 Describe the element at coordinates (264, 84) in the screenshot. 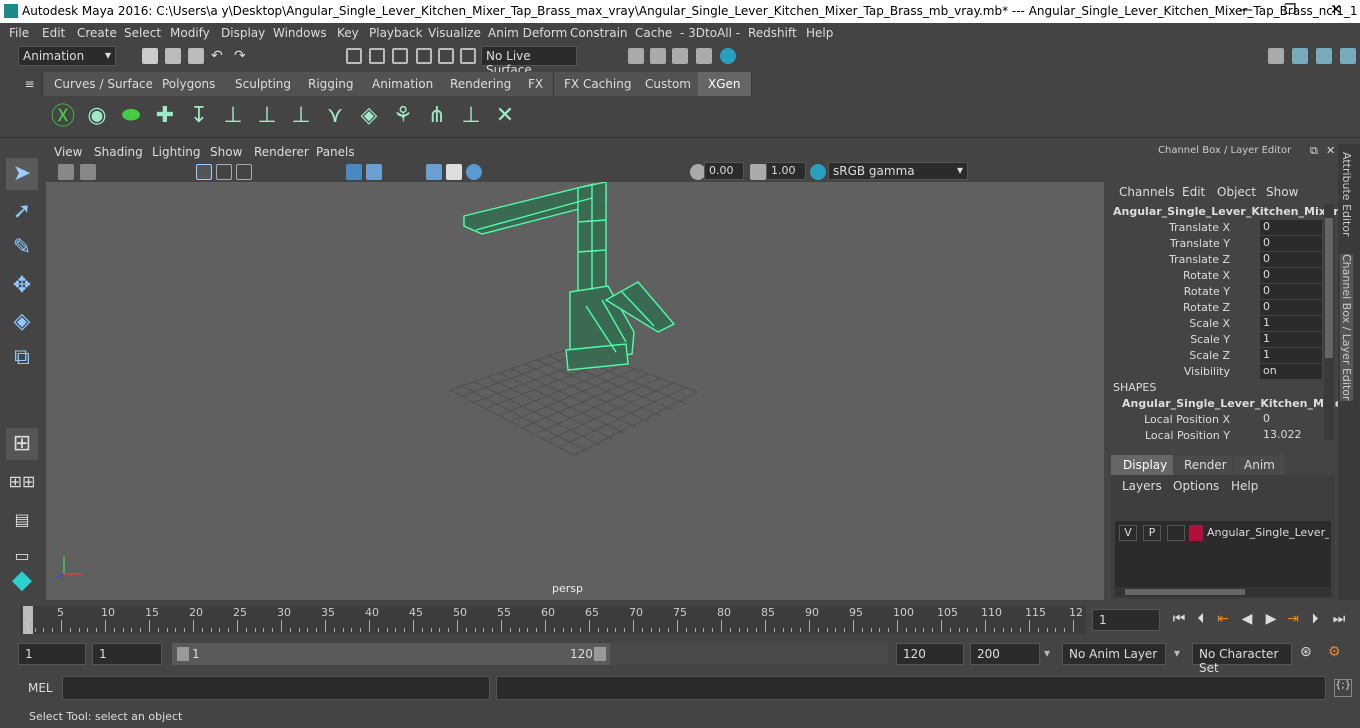

I see `shelf-tab-sculpting: Sculpting` at that location.